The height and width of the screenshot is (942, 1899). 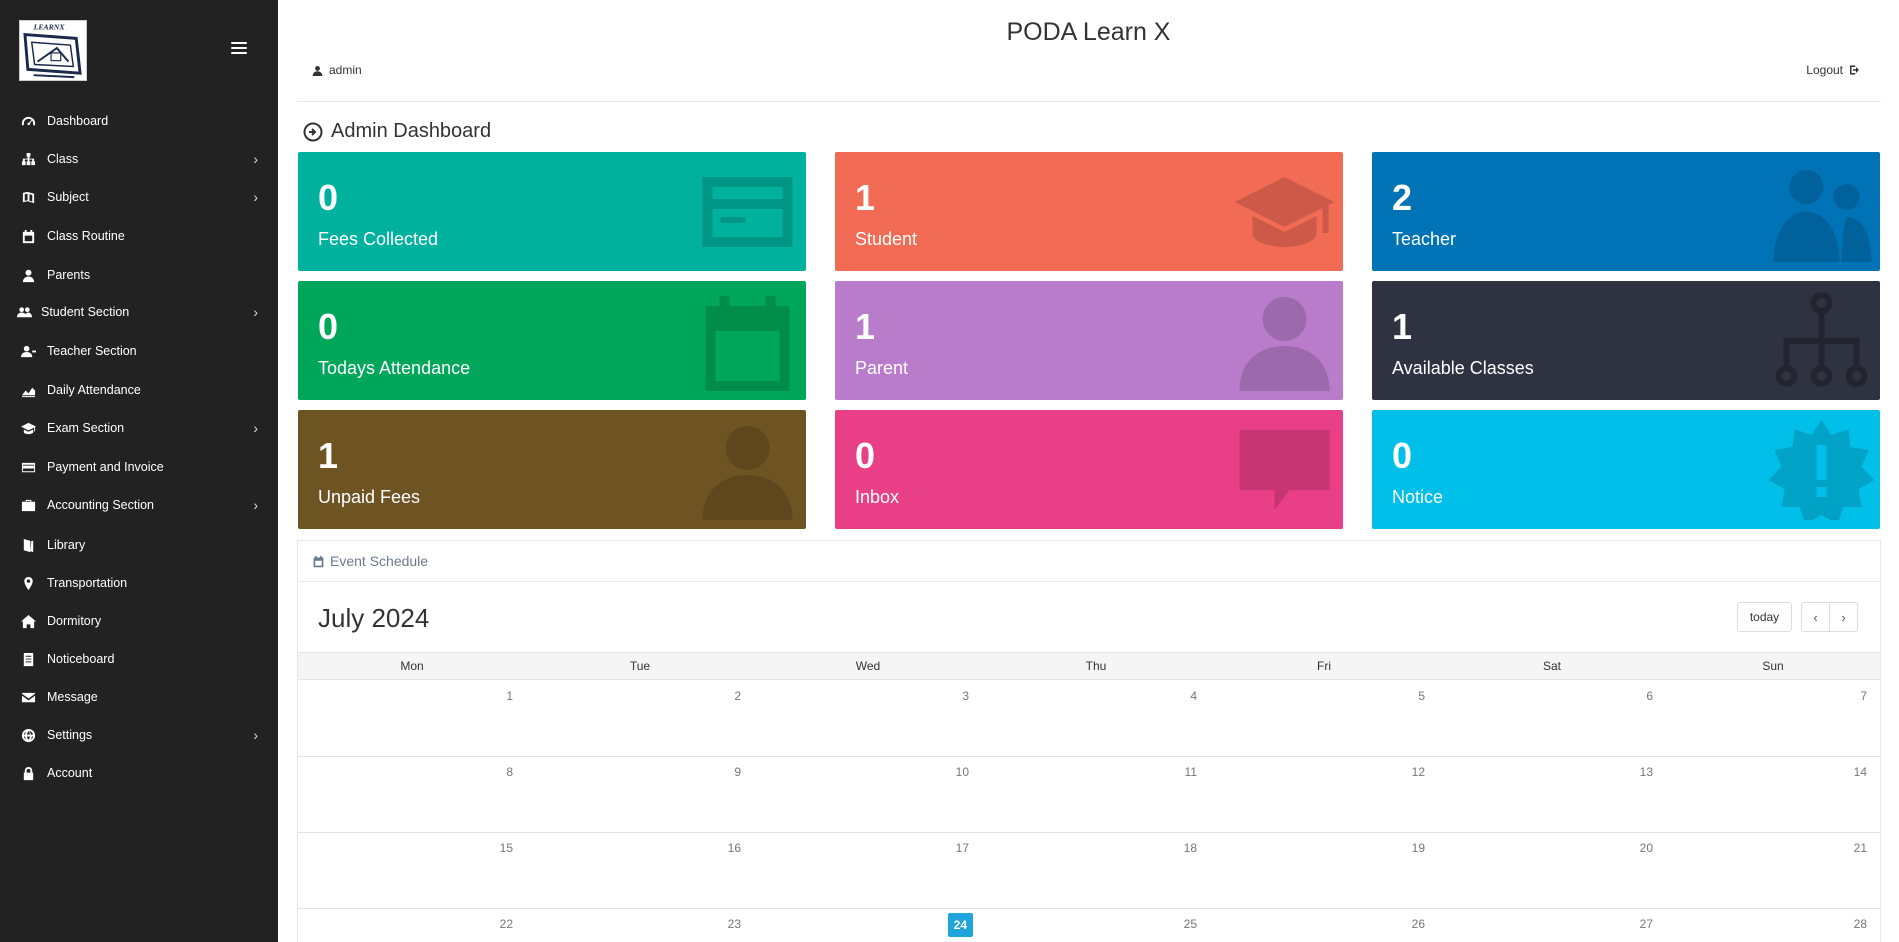 I want to click on calendar-day: 26, so click(x=1324, y=925).